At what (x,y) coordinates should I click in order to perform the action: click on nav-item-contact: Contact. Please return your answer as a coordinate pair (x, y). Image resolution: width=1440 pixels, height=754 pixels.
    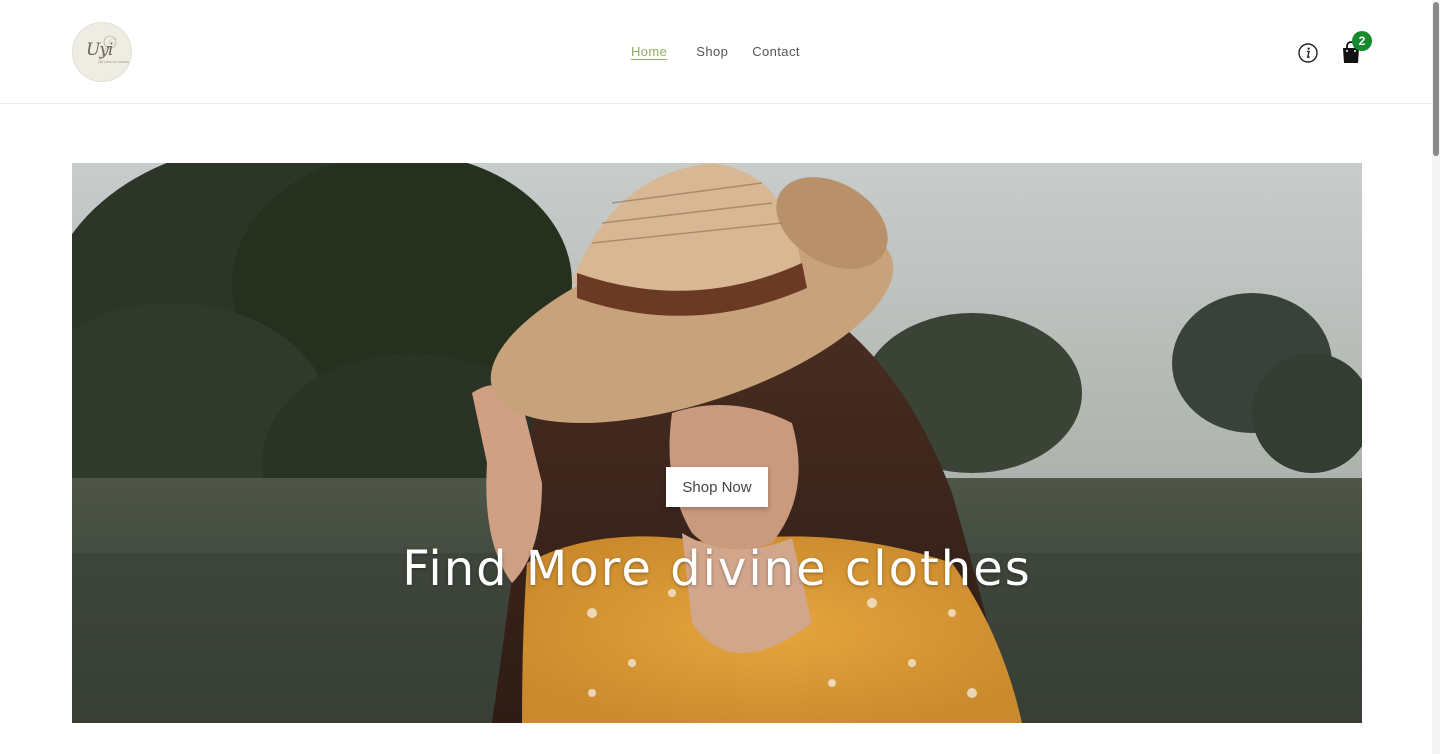
    Looking at the image, I should click on (776, 52).